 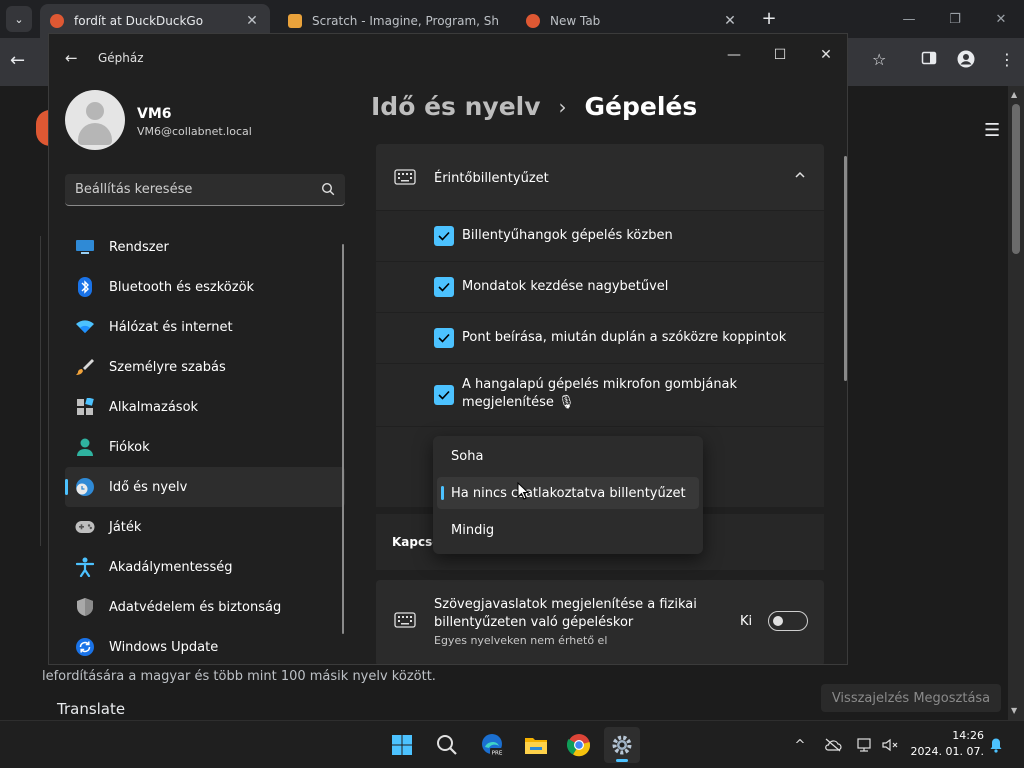 What do you see at coordinates (85, 407) in the screenshot?
I see `apps-icon` at bounding box center [85, 407].